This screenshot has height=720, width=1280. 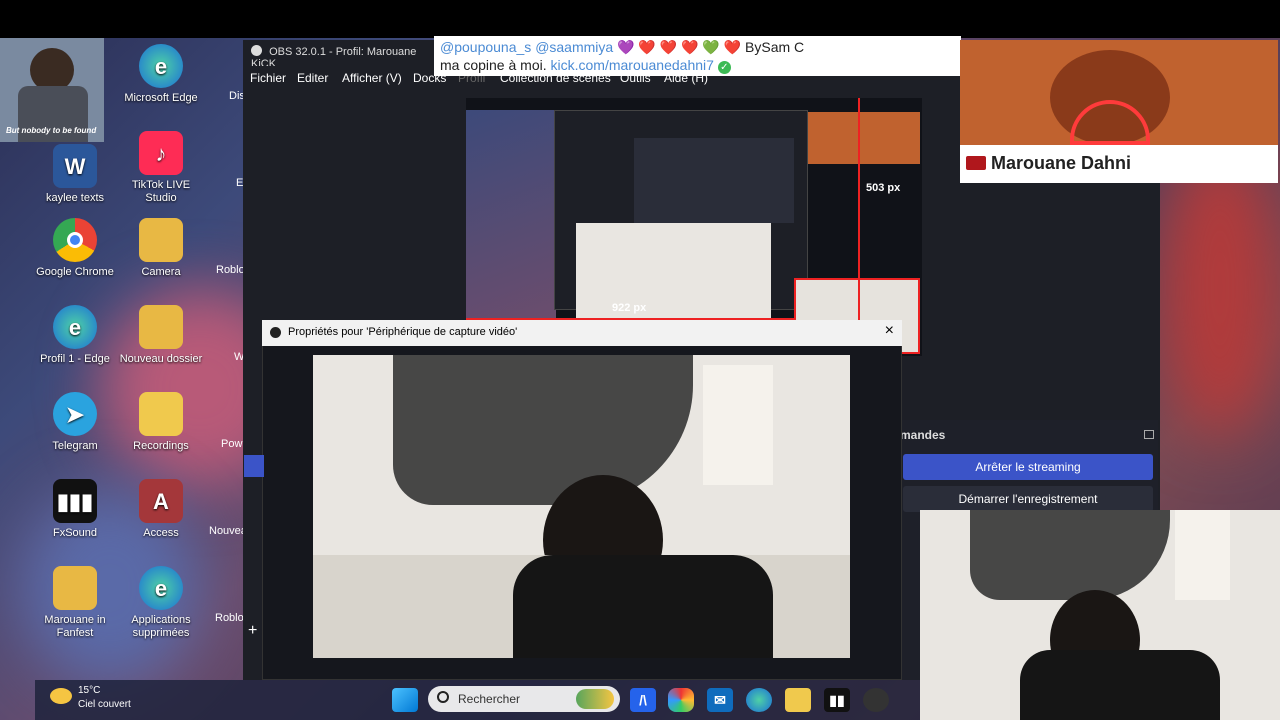 I want to click on desktop-icon-telegram: ➤ Telegram, so click(x=75, y=432).